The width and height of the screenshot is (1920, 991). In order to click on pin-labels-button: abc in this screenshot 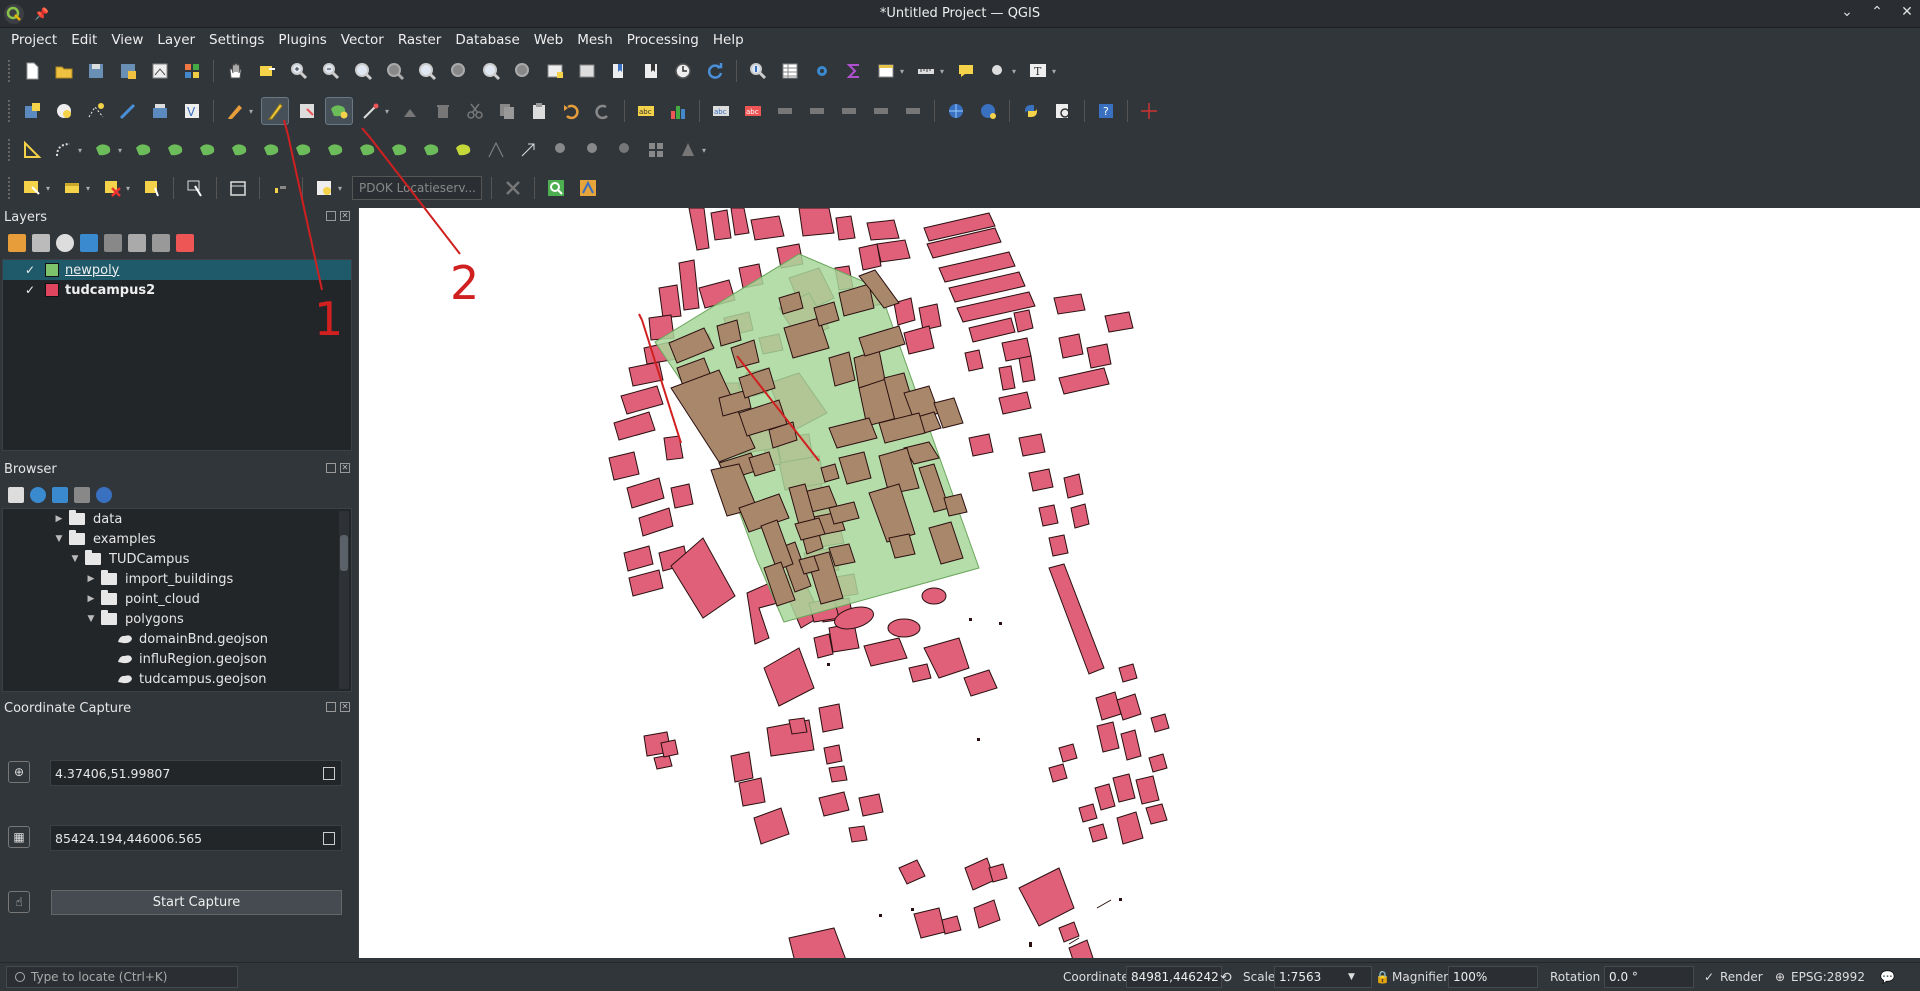, I will do `click(721, 111)`.